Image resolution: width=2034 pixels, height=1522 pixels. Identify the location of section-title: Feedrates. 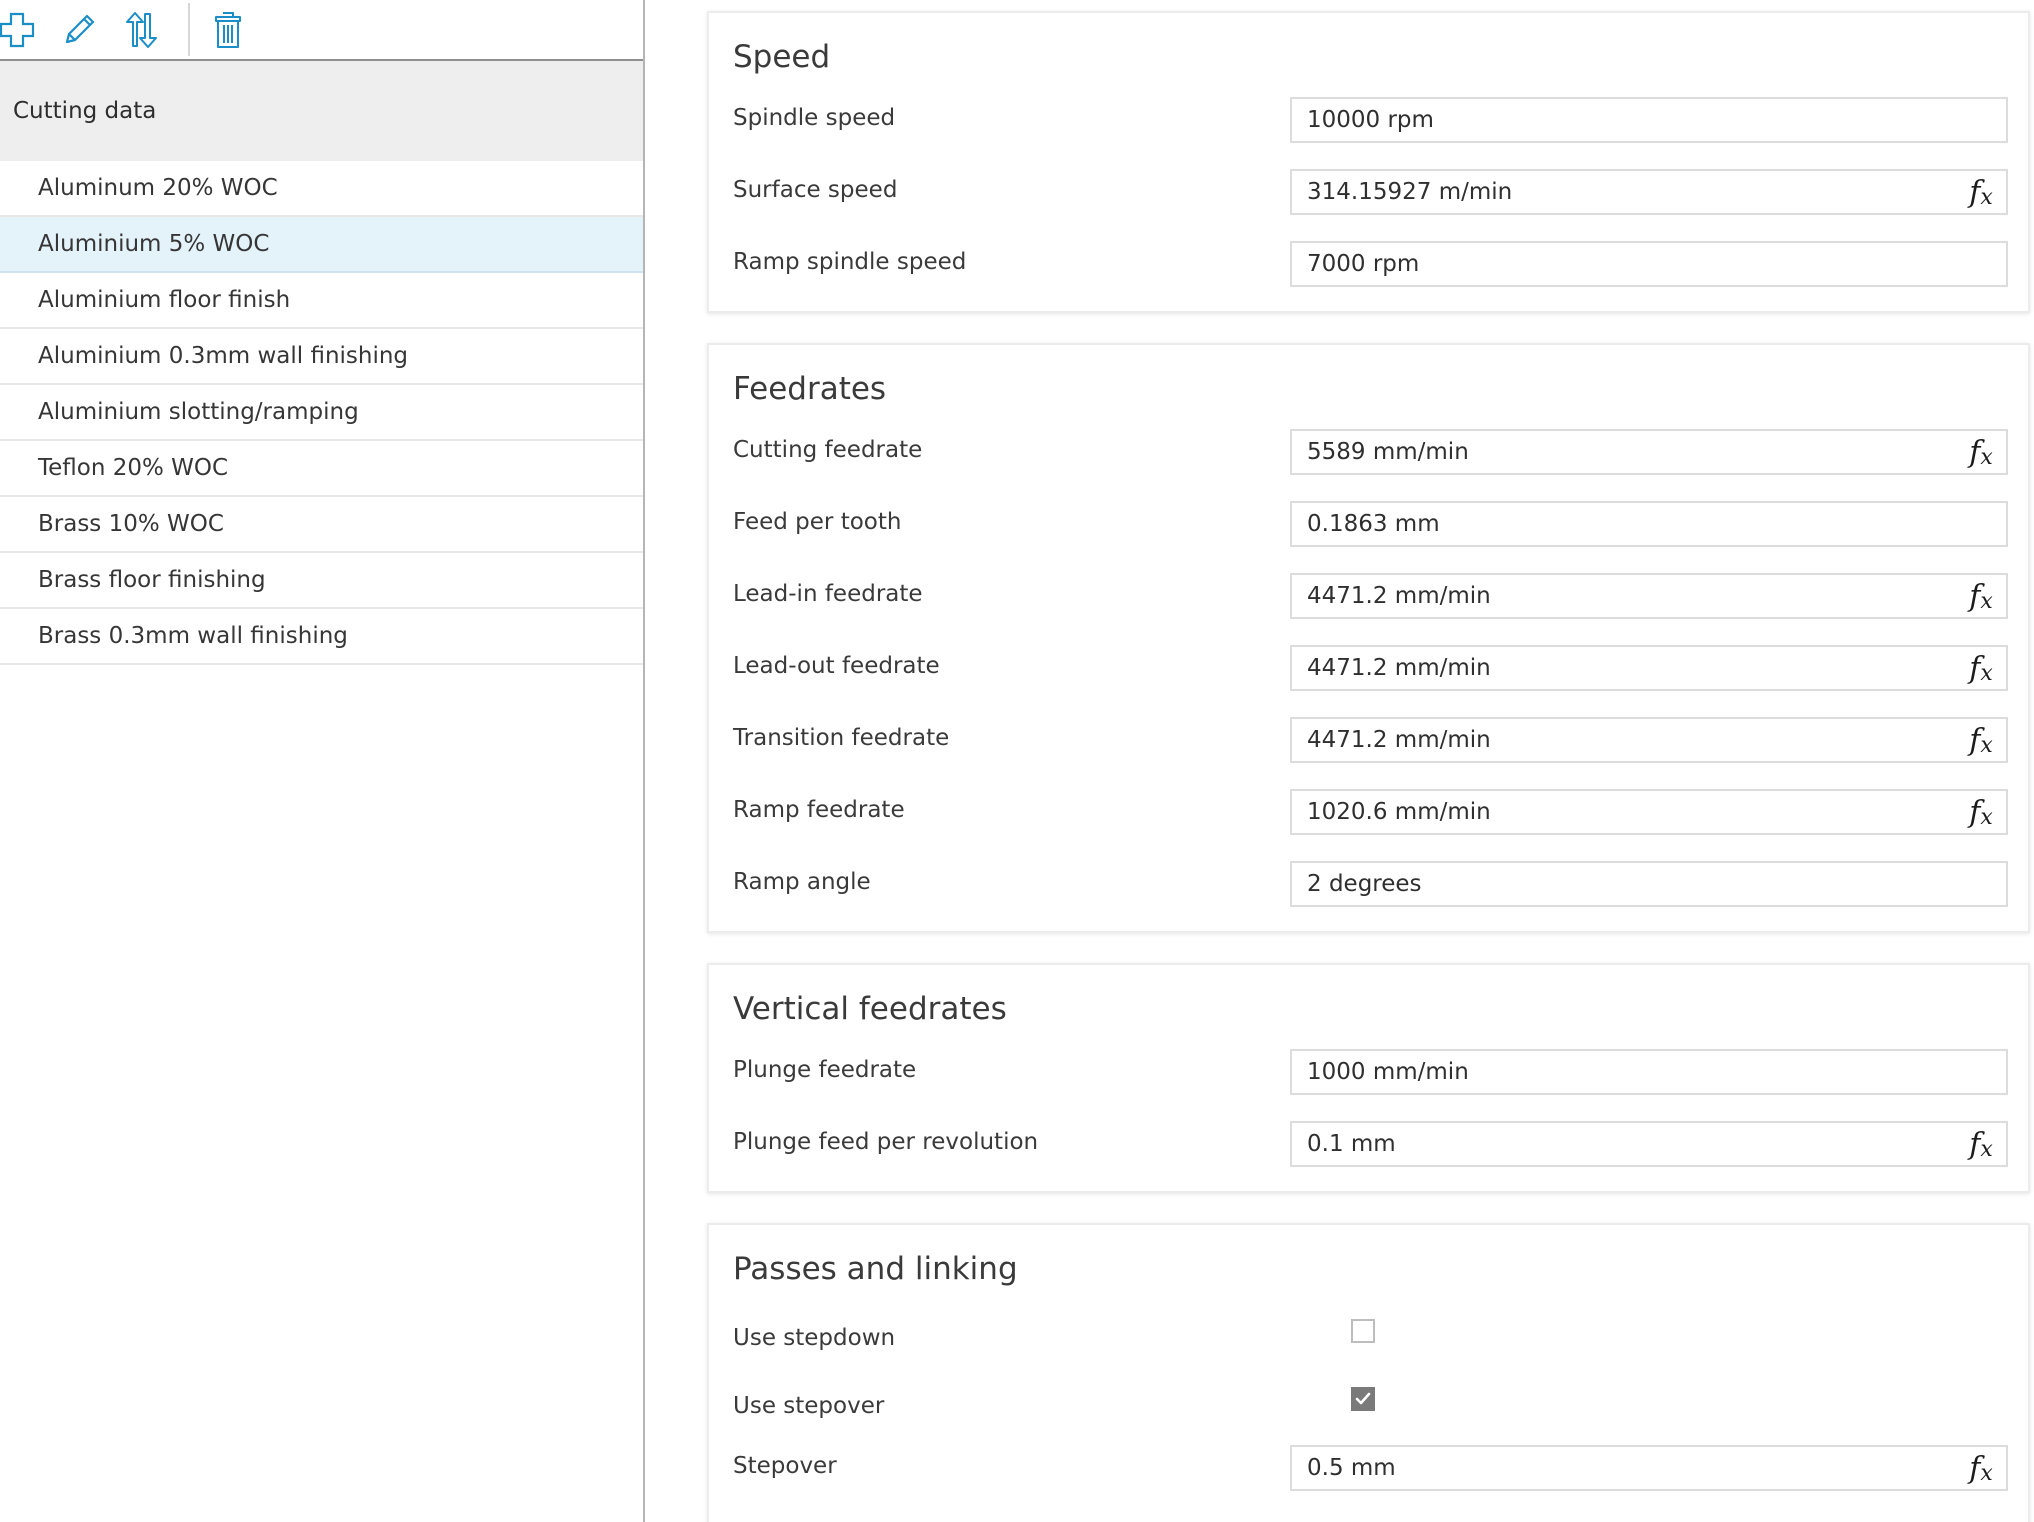
(810, 389).